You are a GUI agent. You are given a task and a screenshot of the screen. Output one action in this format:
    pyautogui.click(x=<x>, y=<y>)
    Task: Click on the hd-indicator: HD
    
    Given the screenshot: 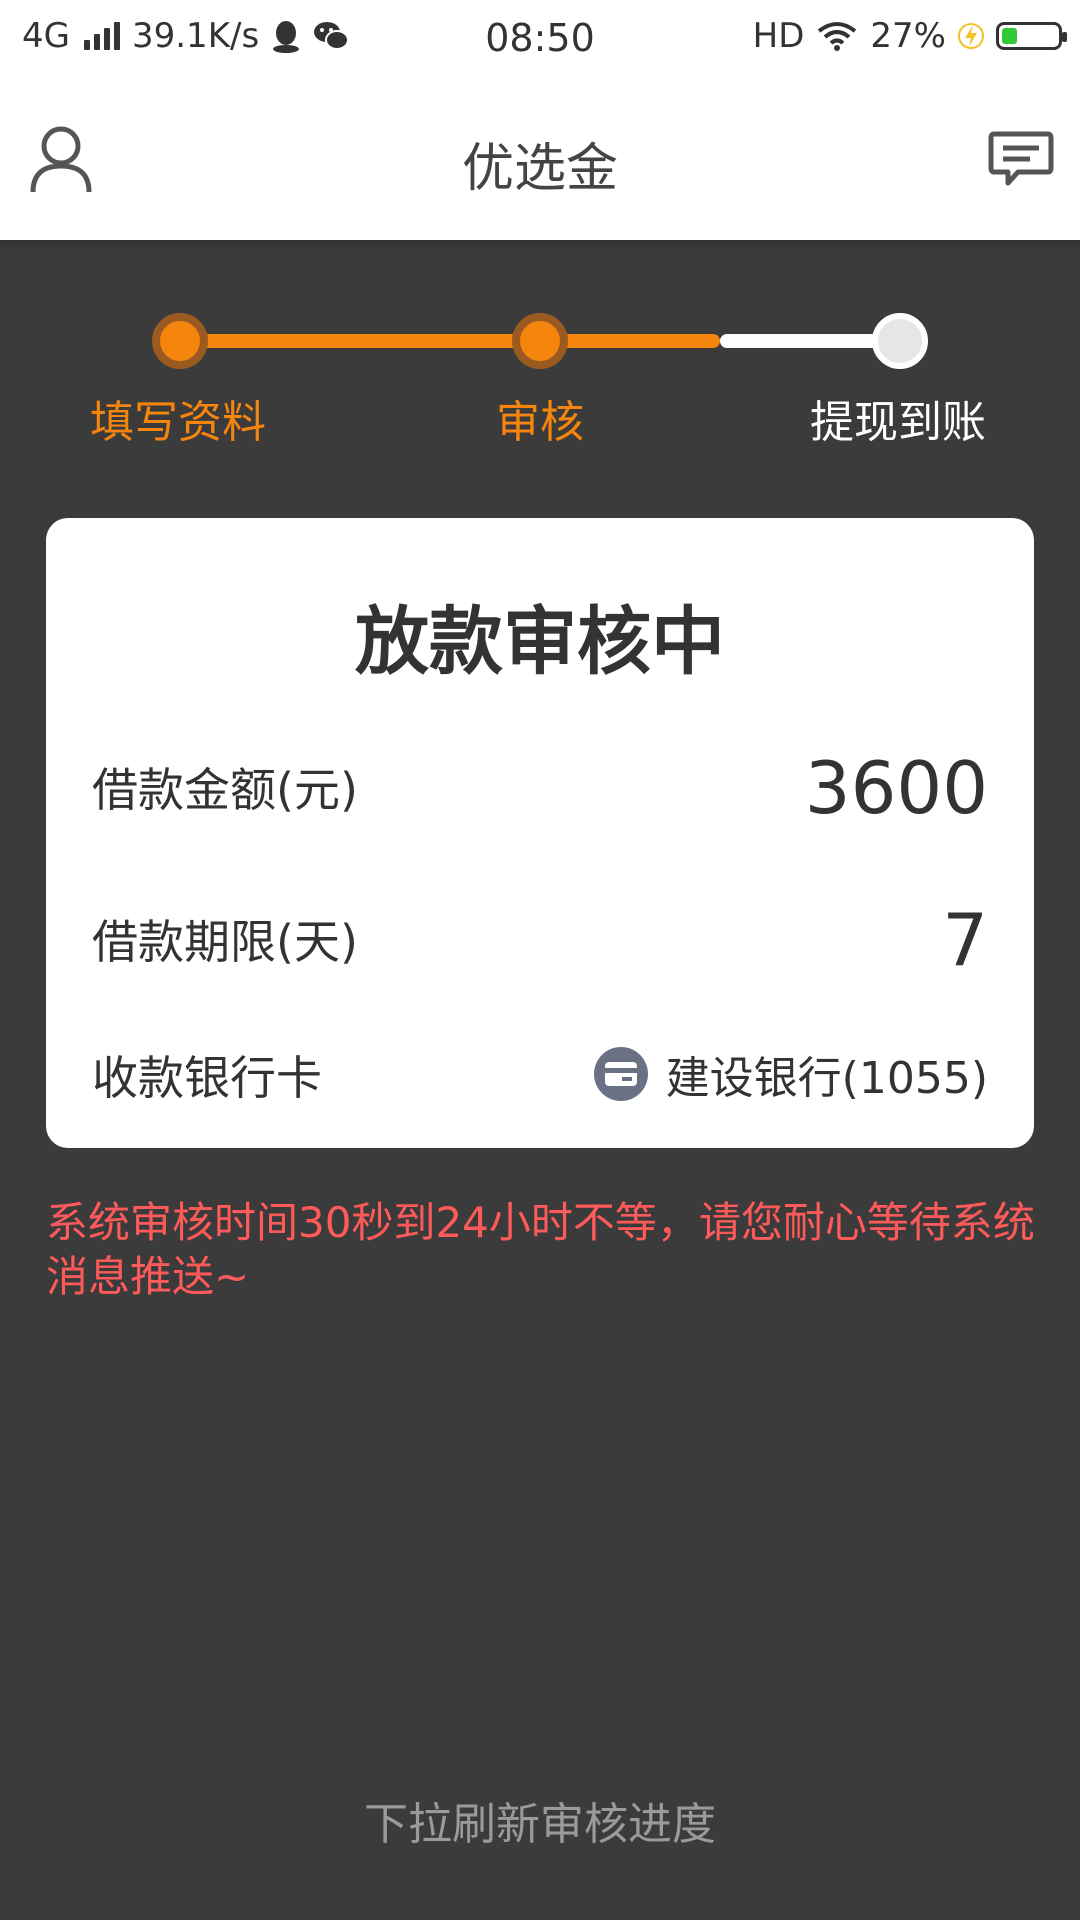 What is the action you would take?
    pyautogui.click(x=778, y=36)
    